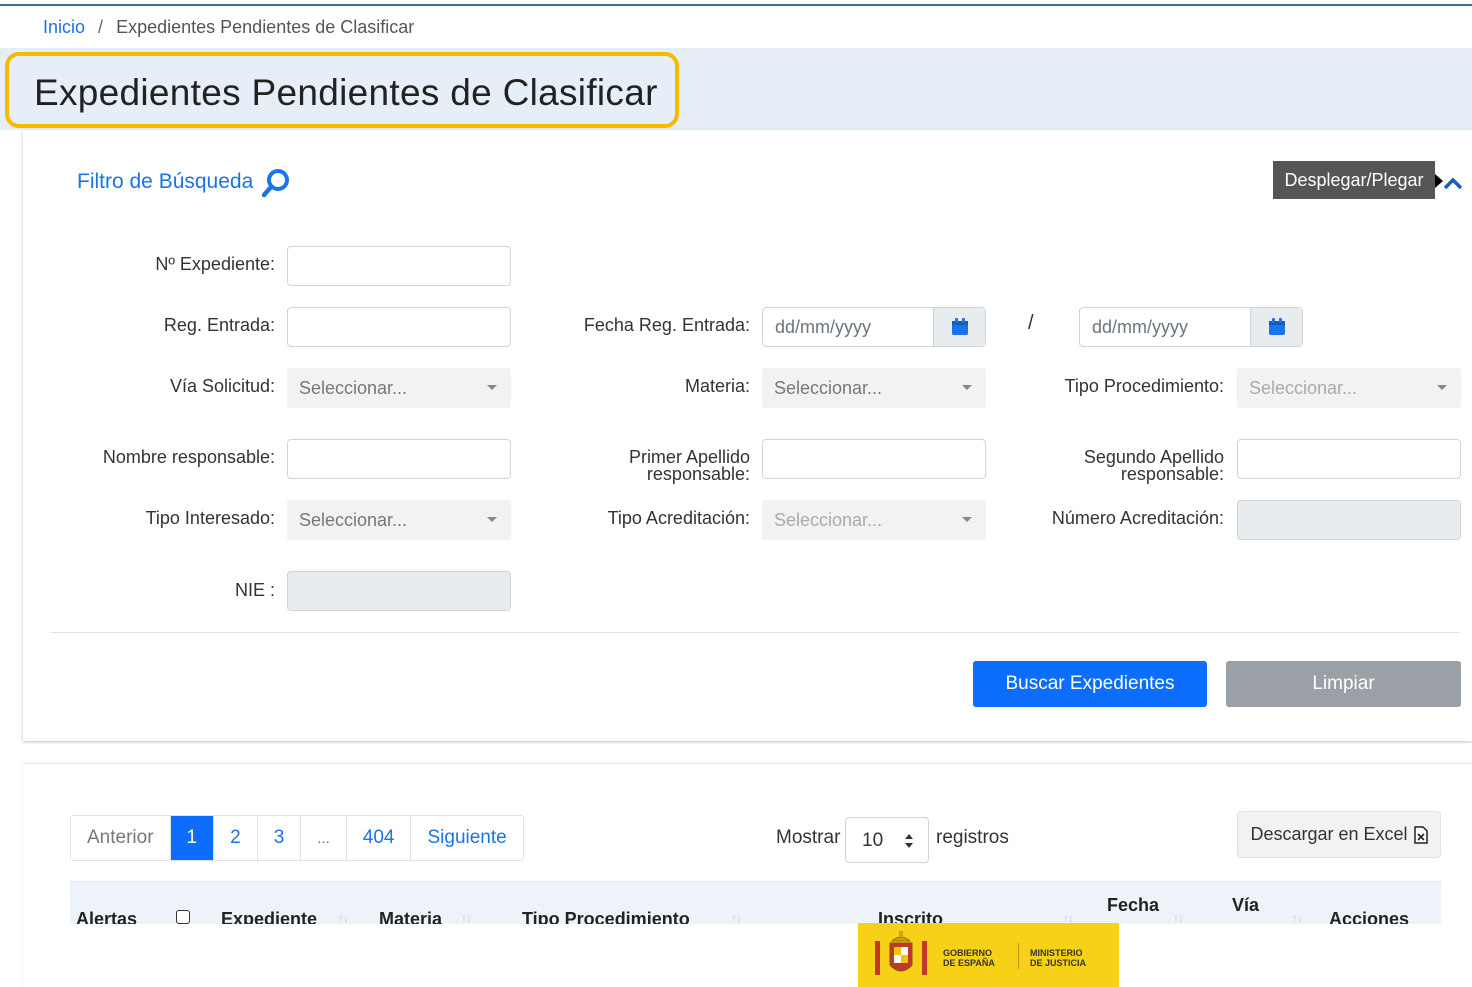  What do you see at coordinates (210, 518) in the screenshot?
I see `tipo-interesado-label: Tipo Interesado:` at bounding box center [210, 518].